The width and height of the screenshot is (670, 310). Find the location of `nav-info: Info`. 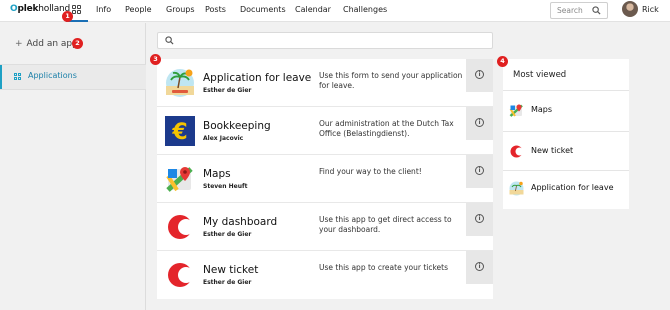

nav-info: Info is located at coordinates (103, 9).